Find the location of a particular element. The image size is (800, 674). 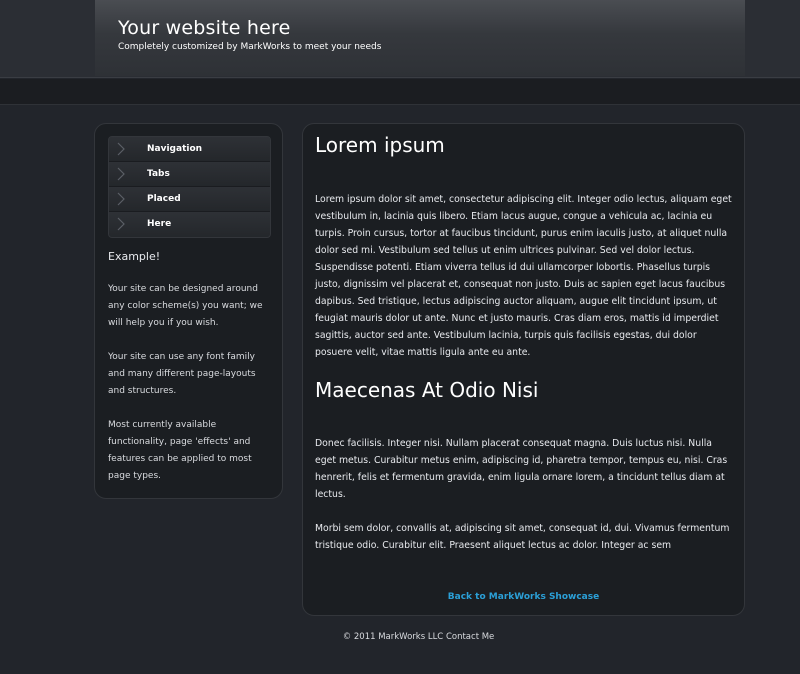

contact-link: Contact Me is located at coordinates (470, 637).